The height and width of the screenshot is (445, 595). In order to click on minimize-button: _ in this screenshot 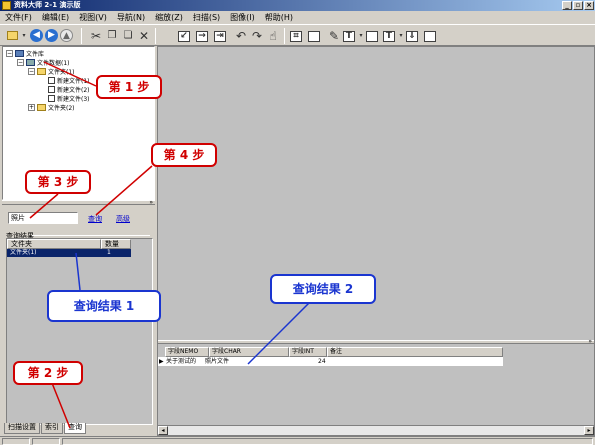, I will do `click(567, 5)`.